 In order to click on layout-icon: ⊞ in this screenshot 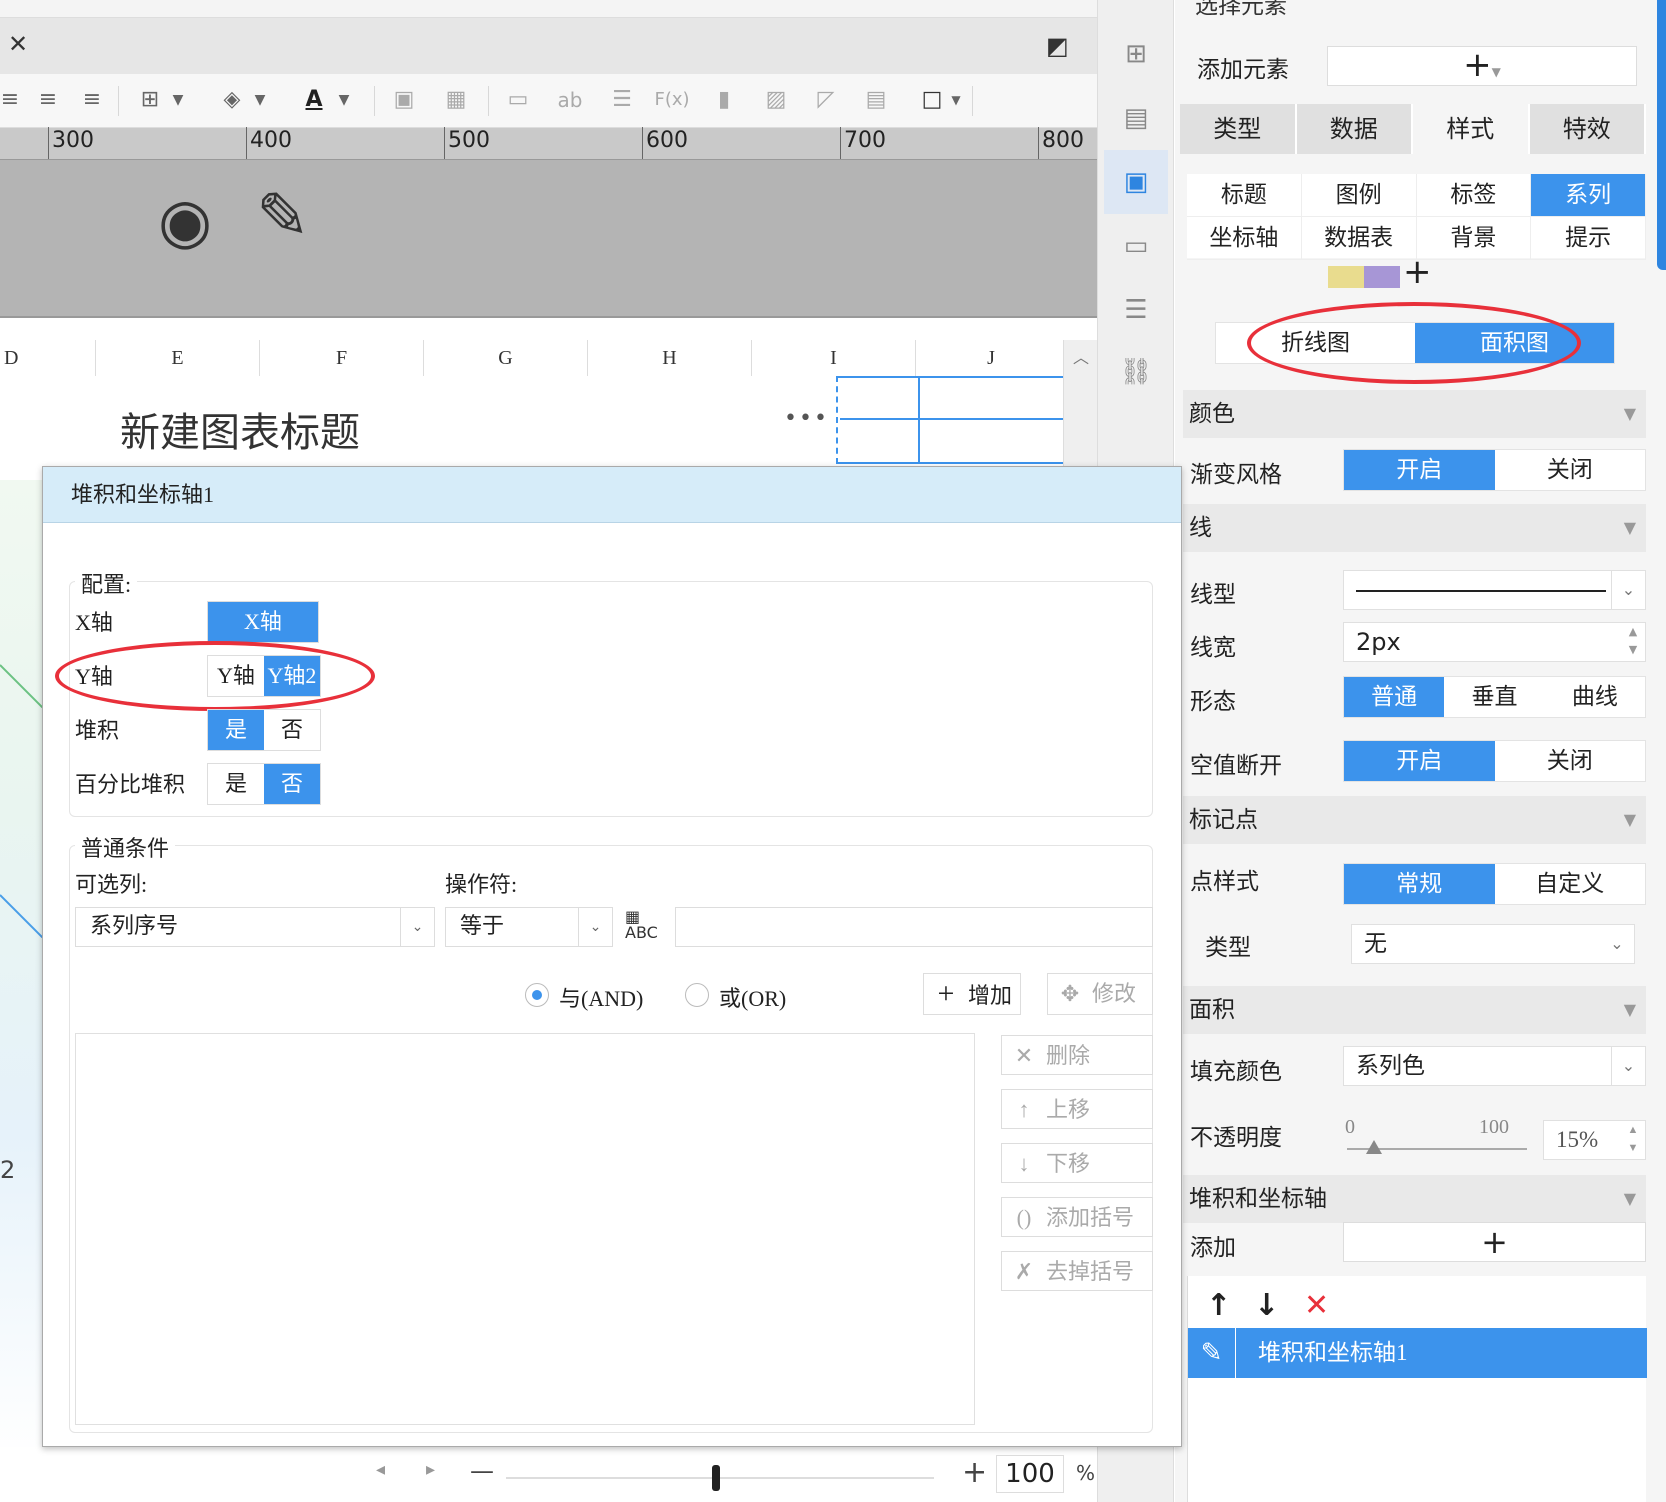, I will do `click(1136, 54)`.